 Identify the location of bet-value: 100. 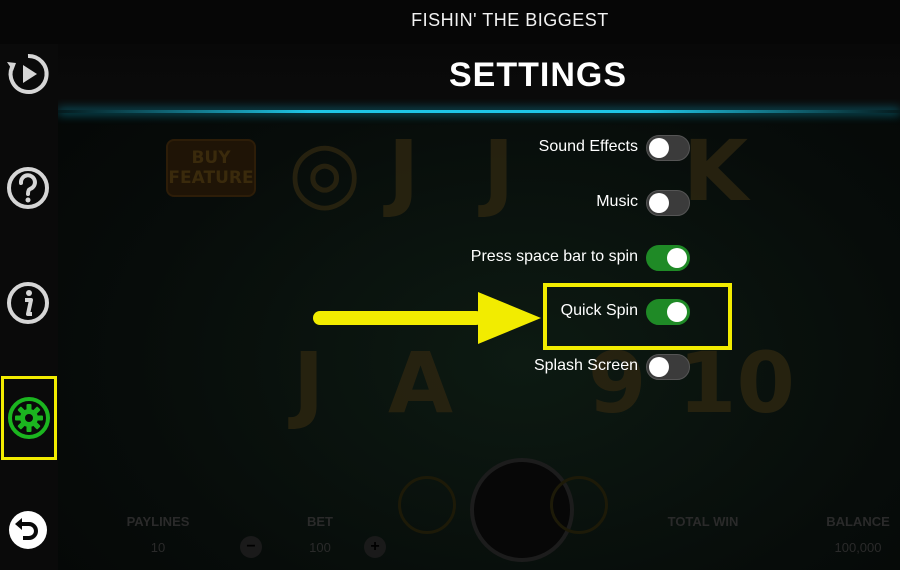
(320, 547).